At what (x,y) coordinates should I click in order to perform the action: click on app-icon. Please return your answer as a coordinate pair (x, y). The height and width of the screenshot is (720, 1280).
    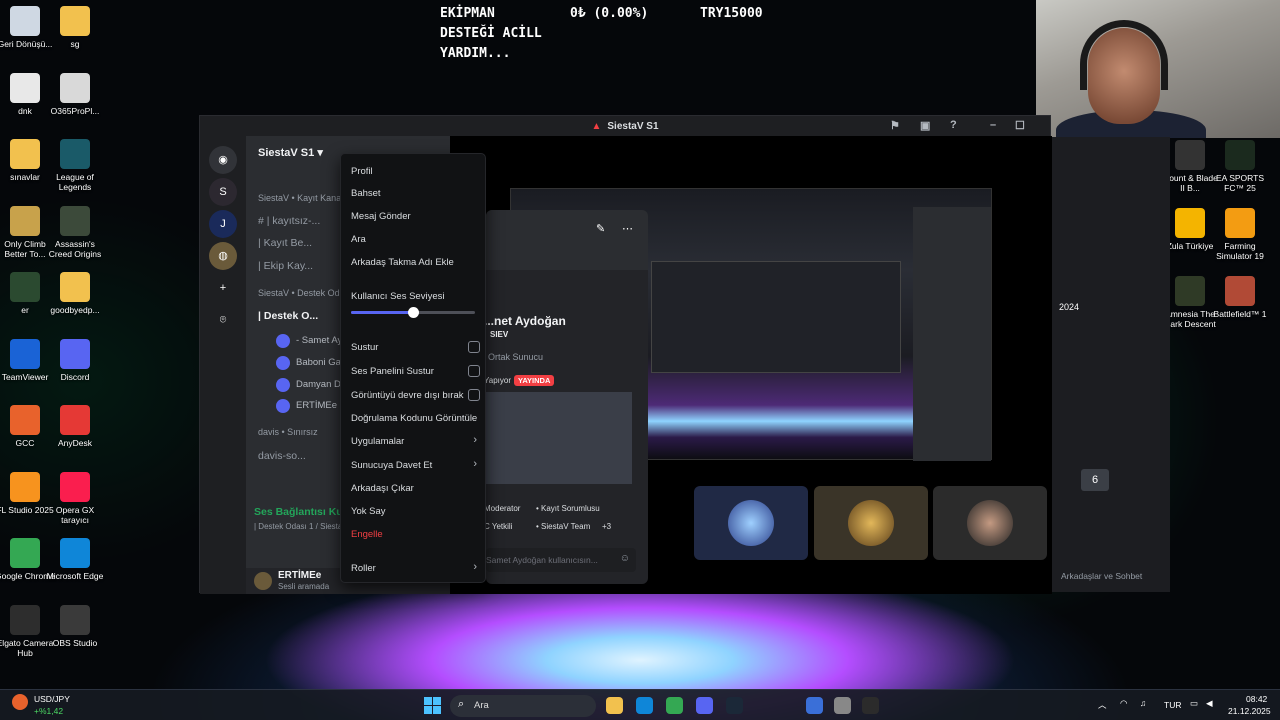
    Looking at the image, I should click on (870, 705).